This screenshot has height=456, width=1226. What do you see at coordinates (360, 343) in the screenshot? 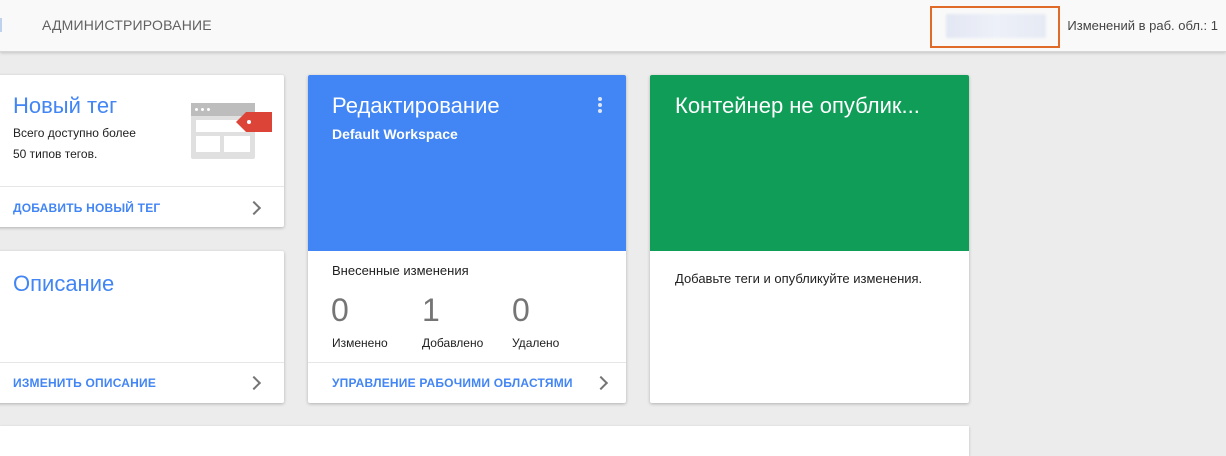
I see `stat-modified-label: Изменено` at bounding box center [360, 343].